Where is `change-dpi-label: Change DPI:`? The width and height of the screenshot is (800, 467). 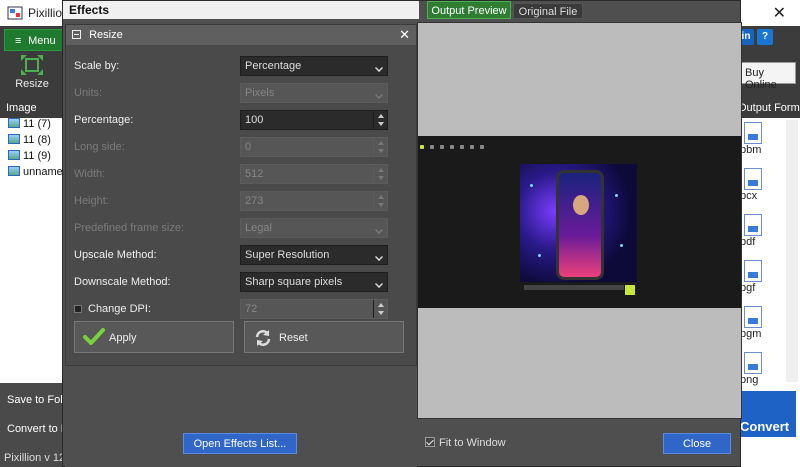 change-dpi-label: Change DPI: is located at coordinates (112, 309).